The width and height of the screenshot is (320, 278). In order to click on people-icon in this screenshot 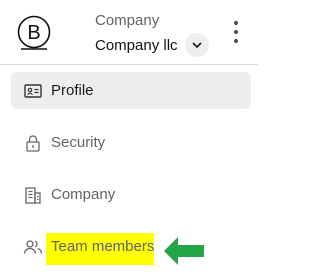, I will do `click(33, 247)`.